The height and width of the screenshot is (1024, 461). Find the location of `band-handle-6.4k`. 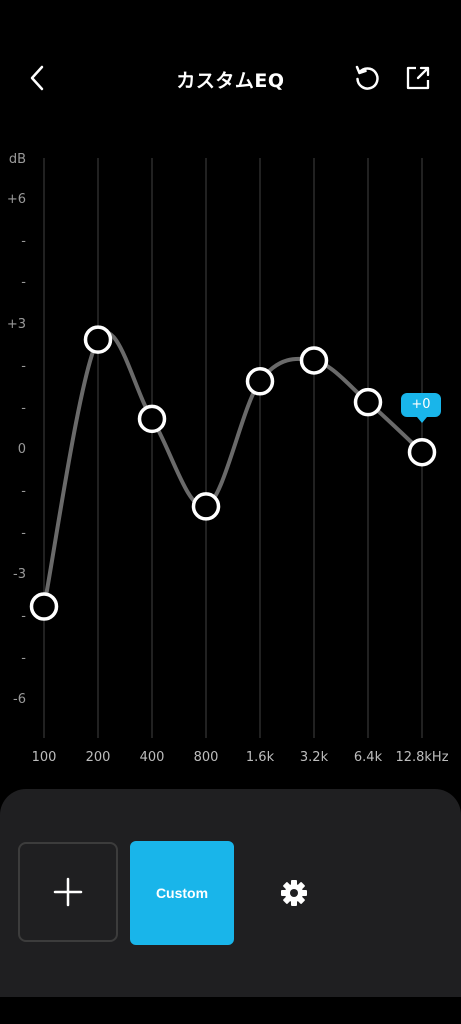

band-handle-6.4k is located at coordinates (368, 402).